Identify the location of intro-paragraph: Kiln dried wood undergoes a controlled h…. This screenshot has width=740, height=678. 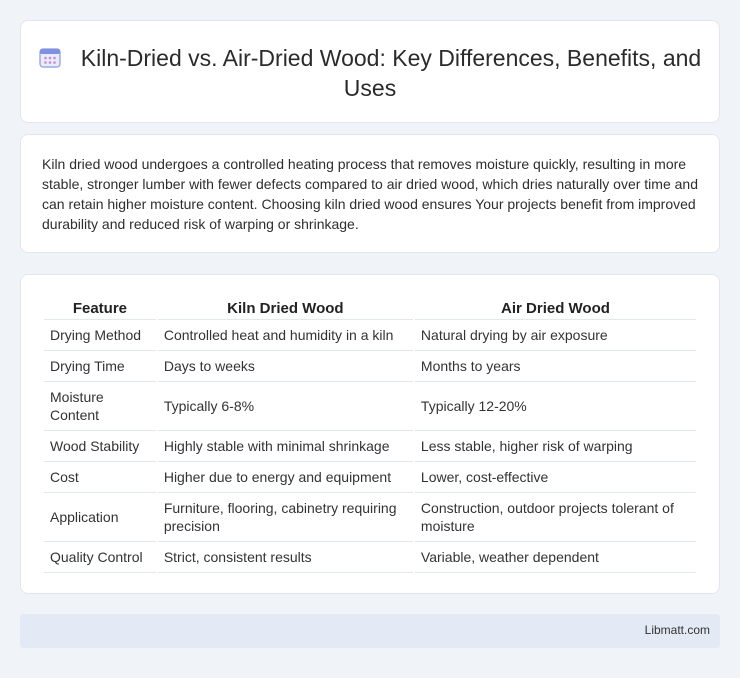
(370, 194).